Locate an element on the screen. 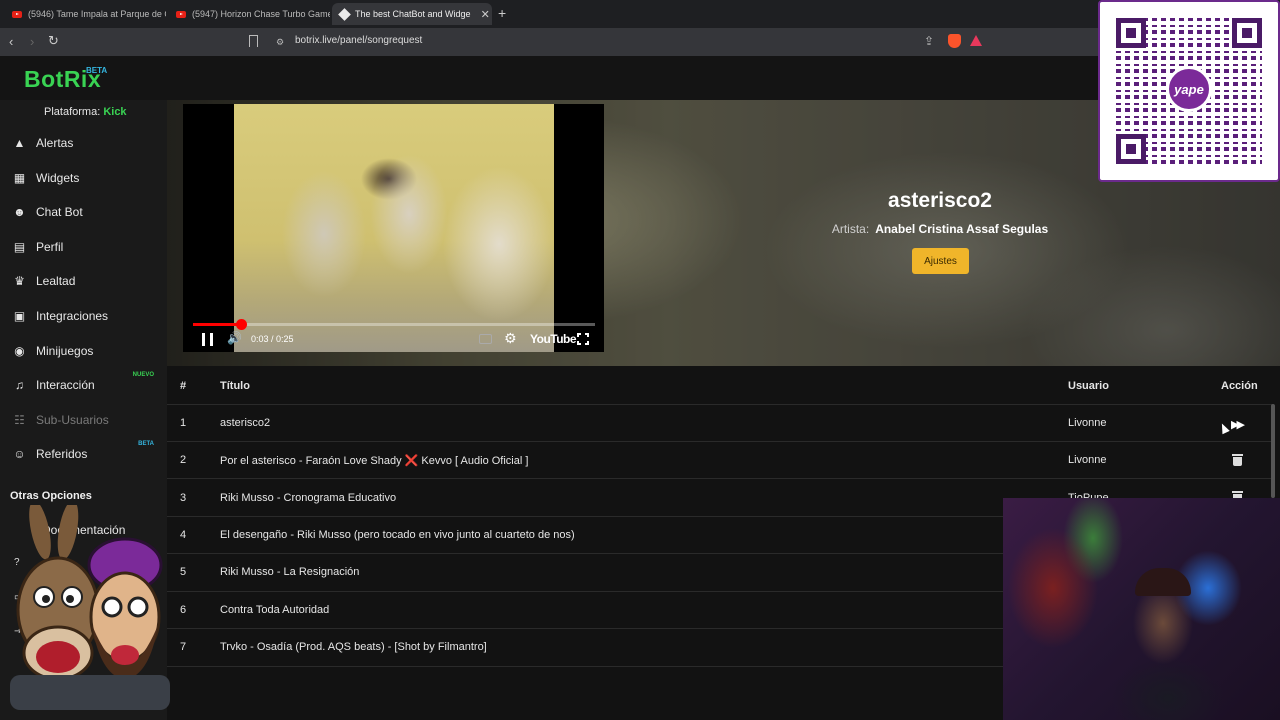 Image resolution: width=1280 pixels, height=720 pixels. platform-value: Kick is located at coordinates (115, 112).